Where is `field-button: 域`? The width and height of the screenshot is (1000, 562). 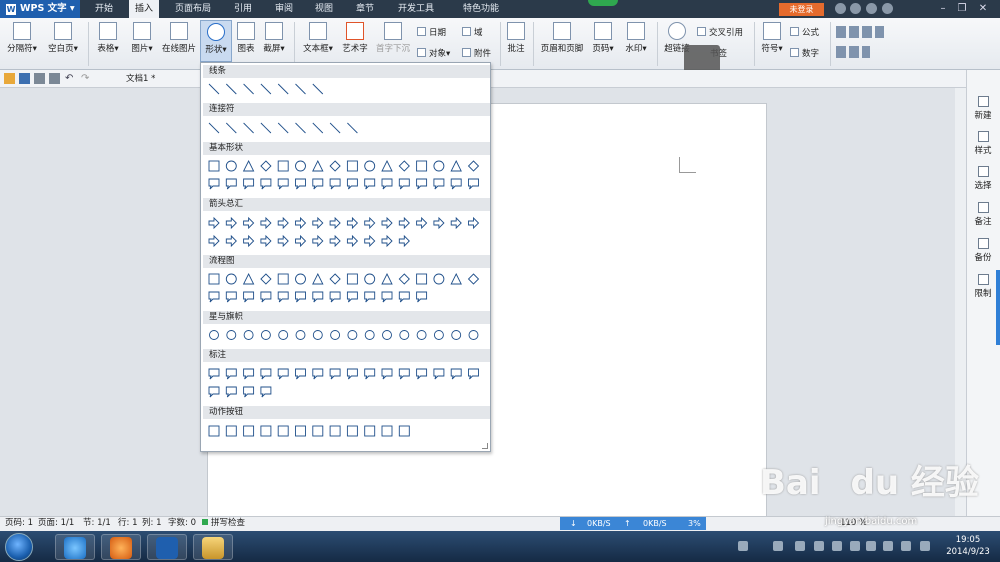 field-button: 域 is located at coordinates (472, 32).